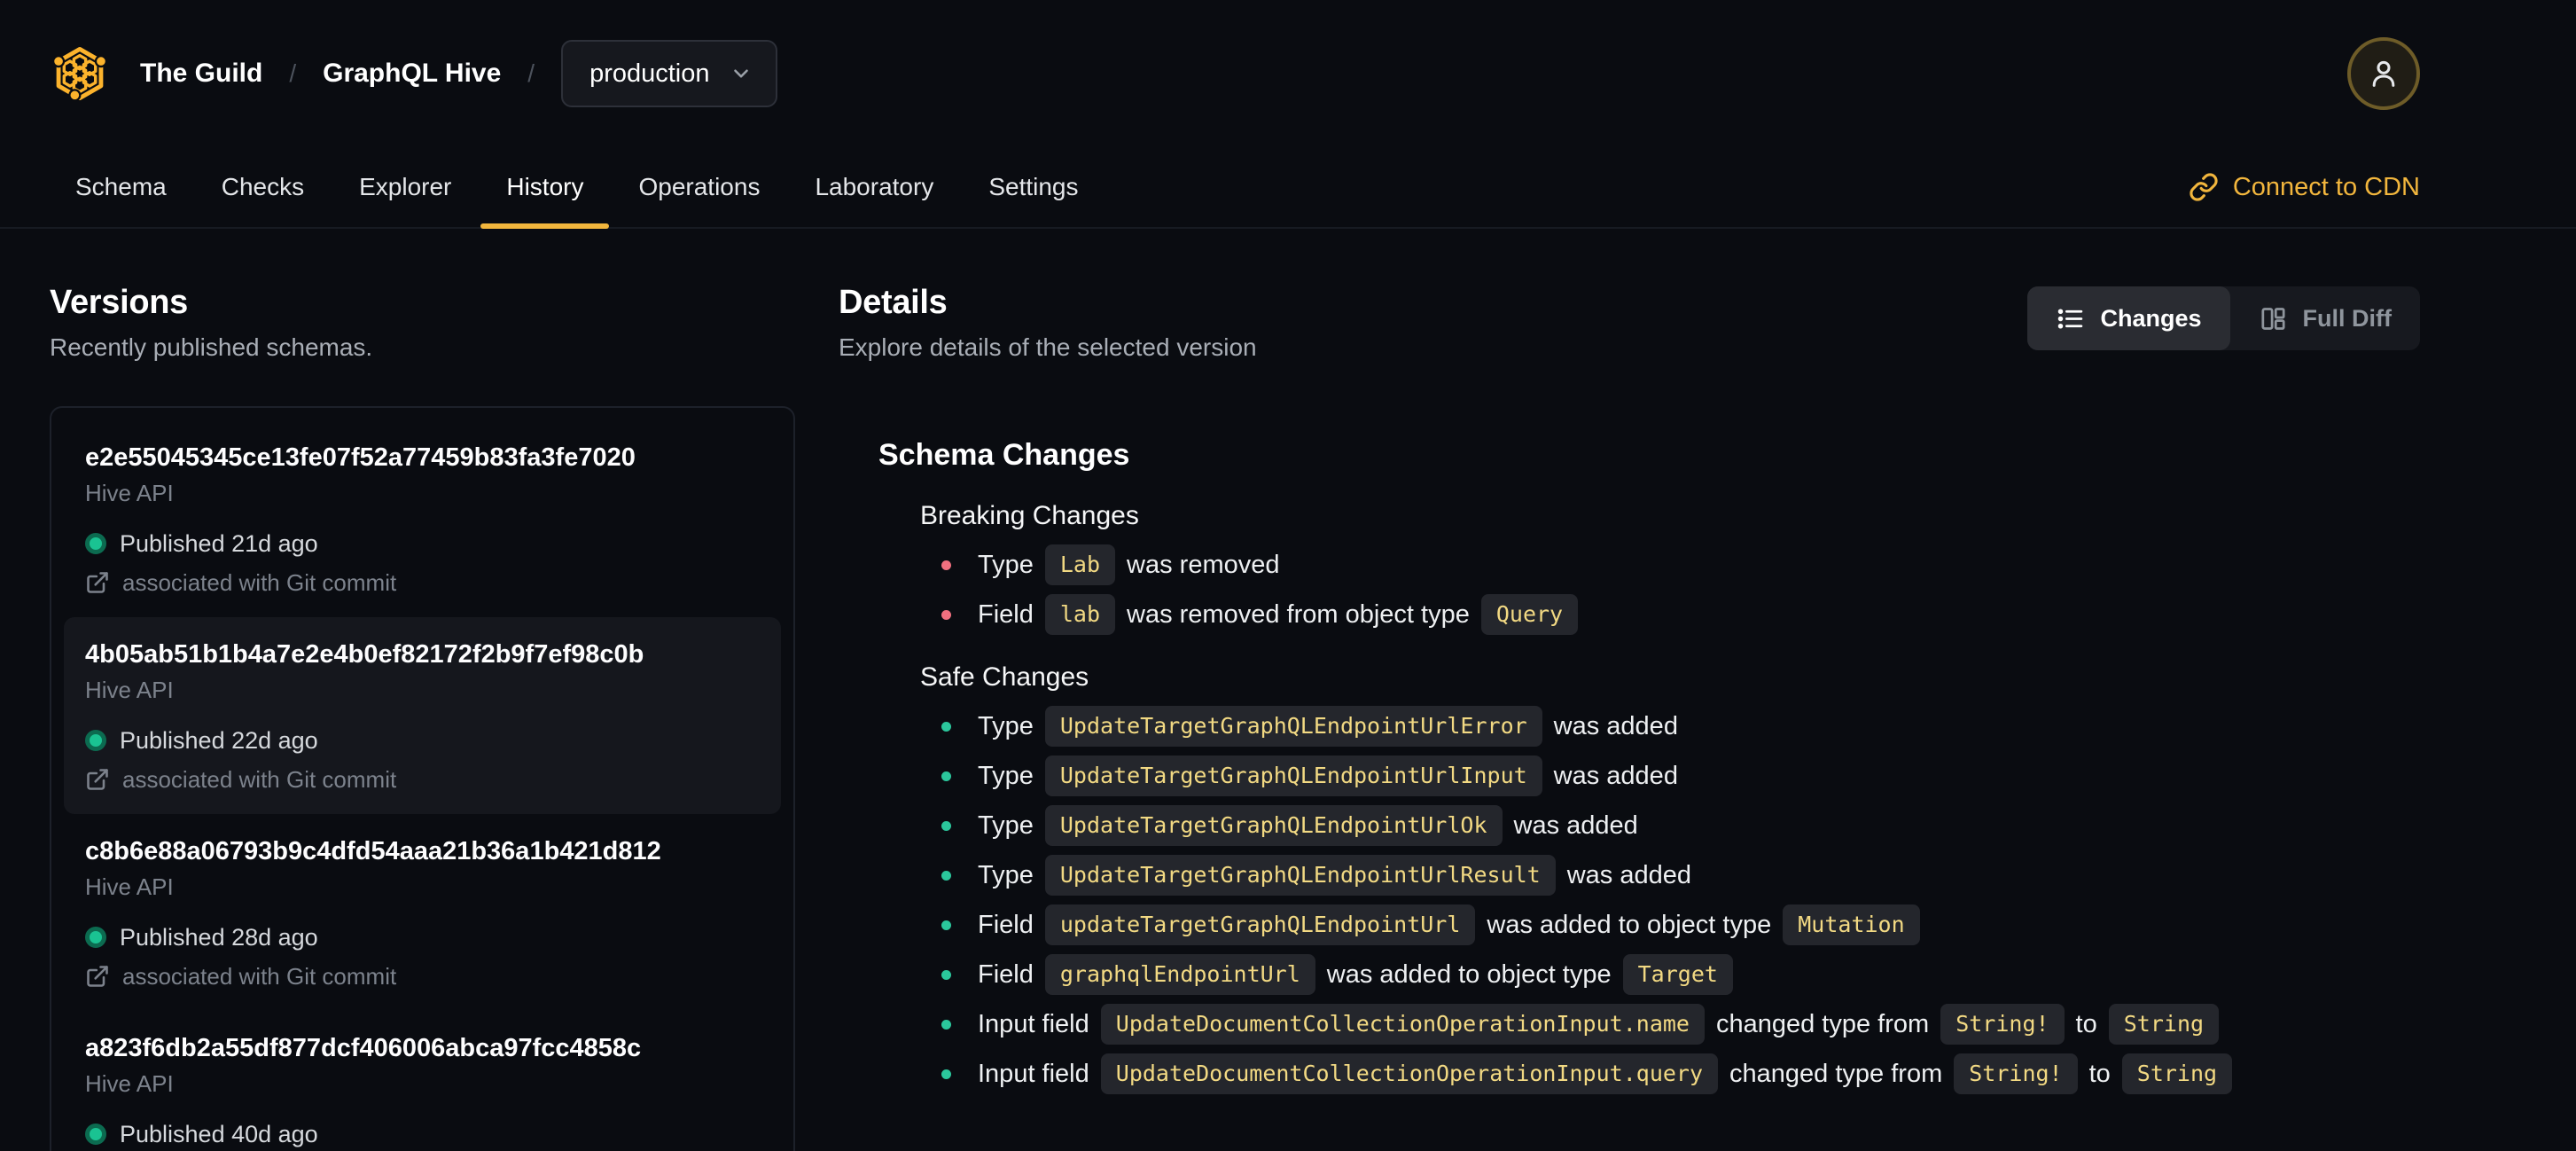 Image resolution: width=2576 pixels, height=1151 pixels. Describe the element at coordinates (263, 187) in the screenshot. I see `tab-checks: Checks` at that location.